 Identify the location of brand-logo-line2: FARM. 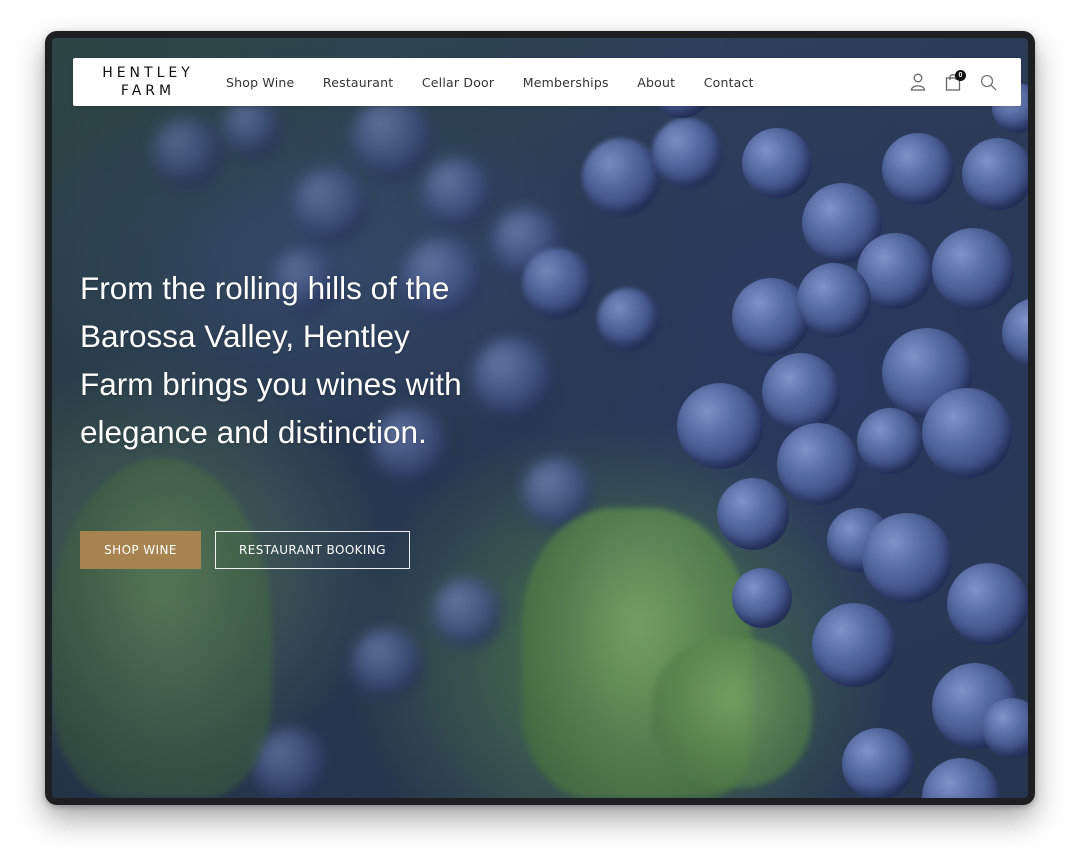
(148, 91).